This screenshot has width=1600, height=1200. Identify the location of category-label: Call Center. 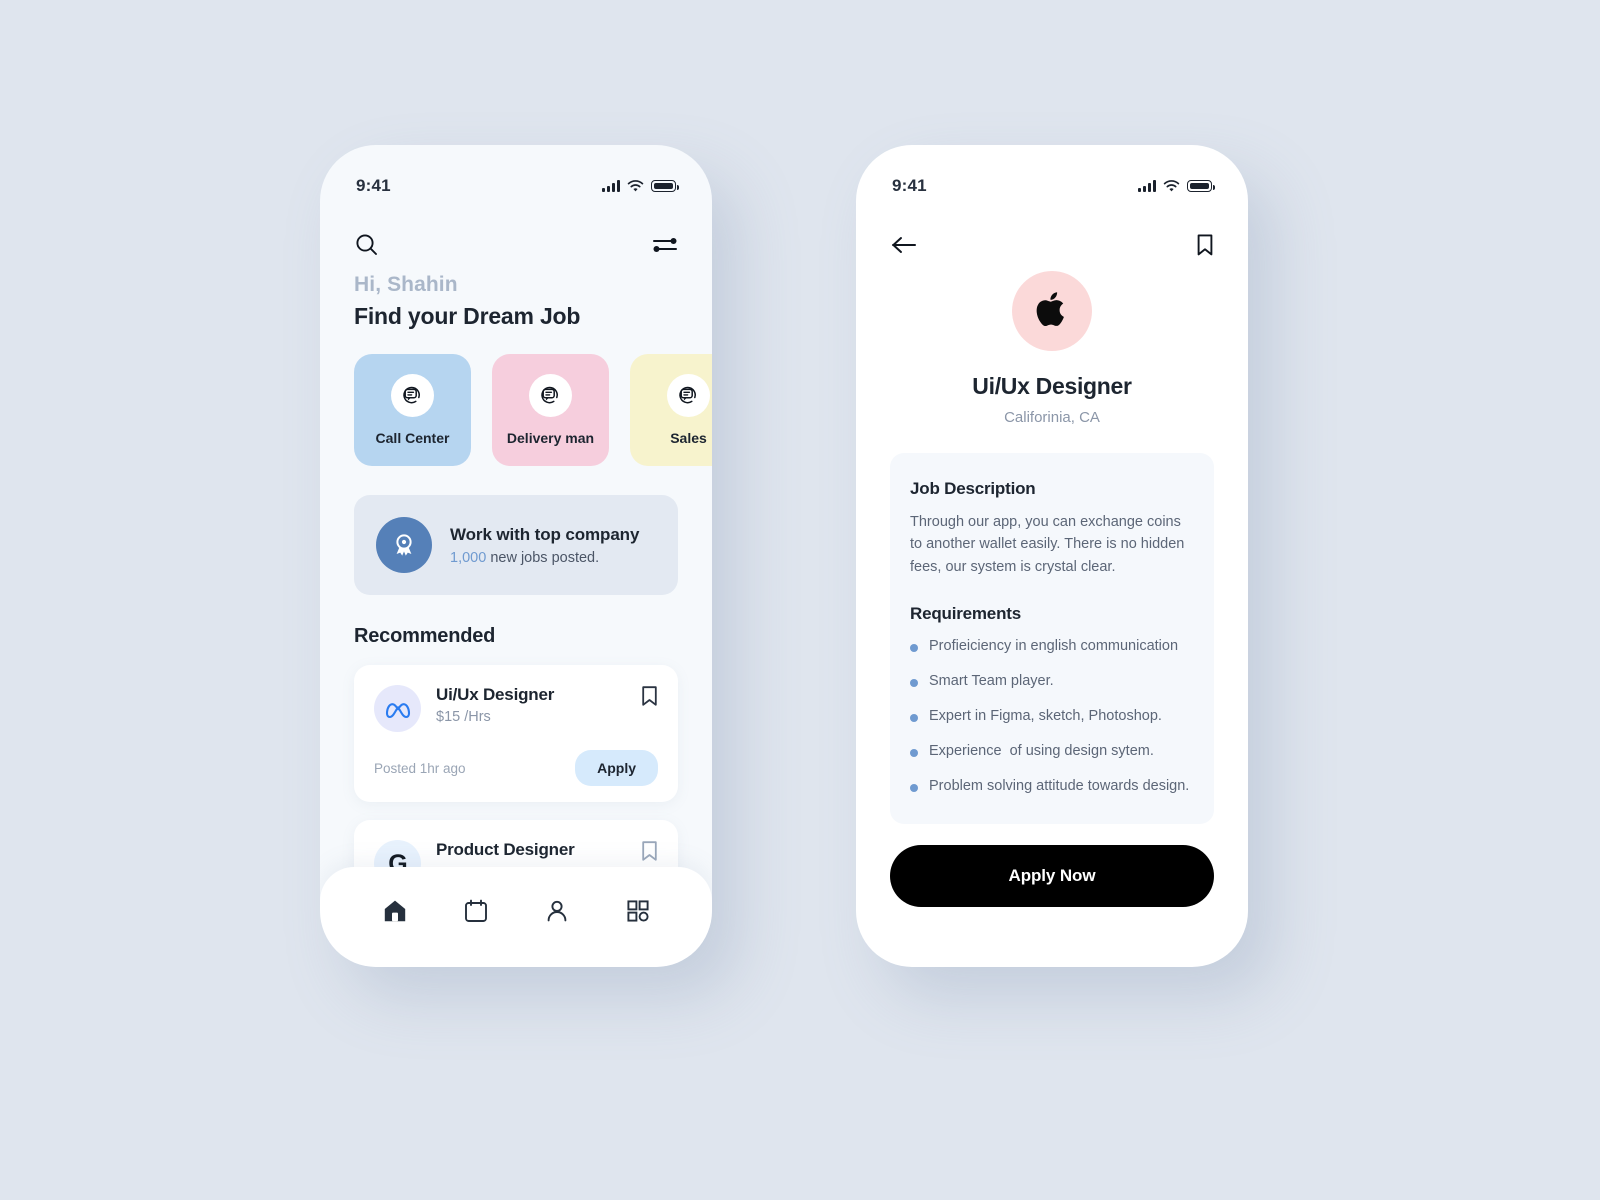
(412, 438).